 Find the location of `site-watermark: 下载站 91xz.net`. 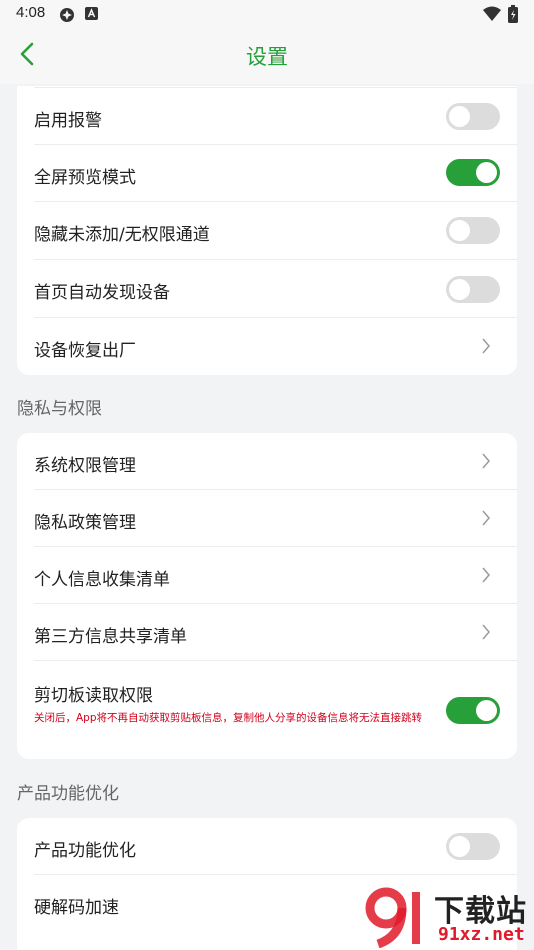

site-watermark: 下载站 91xz.net is located at coordinates (448, 917).